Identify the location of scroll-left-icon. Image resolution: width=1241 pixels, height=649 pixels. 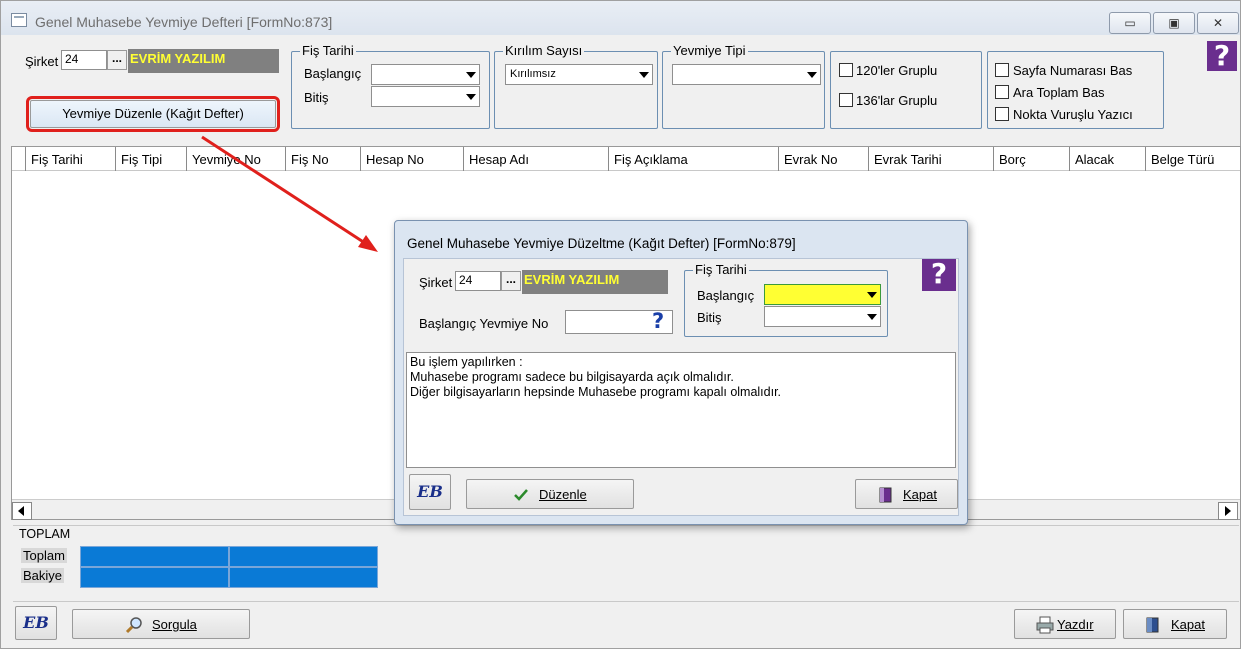
(21, 511).